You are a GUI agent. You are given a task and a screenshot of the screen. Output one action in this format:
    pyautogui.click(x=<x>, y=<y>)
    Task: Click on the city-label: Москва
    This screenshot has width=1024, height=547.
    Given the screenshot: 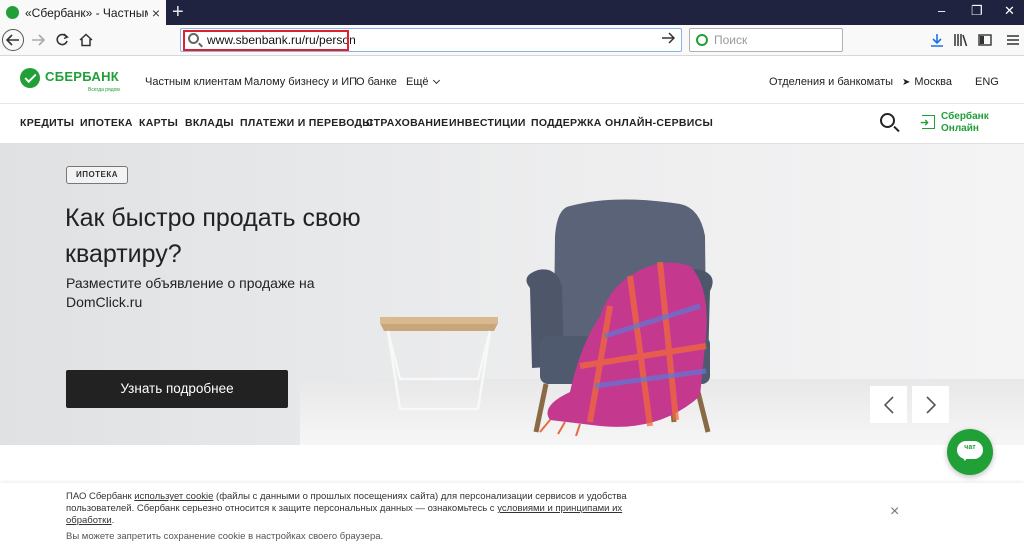 What is the action you would take?
    pyautogui.click(x=933, y=82)
    